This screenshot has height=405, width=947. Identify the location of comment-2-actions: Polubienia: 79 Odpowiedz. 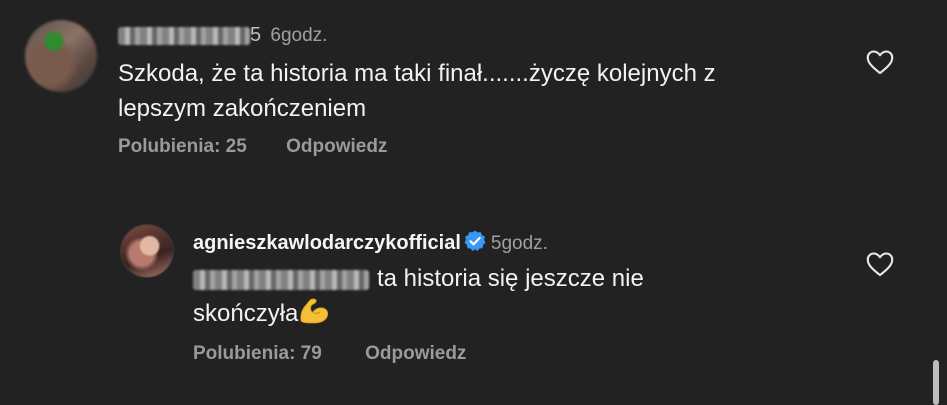
(329, 354).